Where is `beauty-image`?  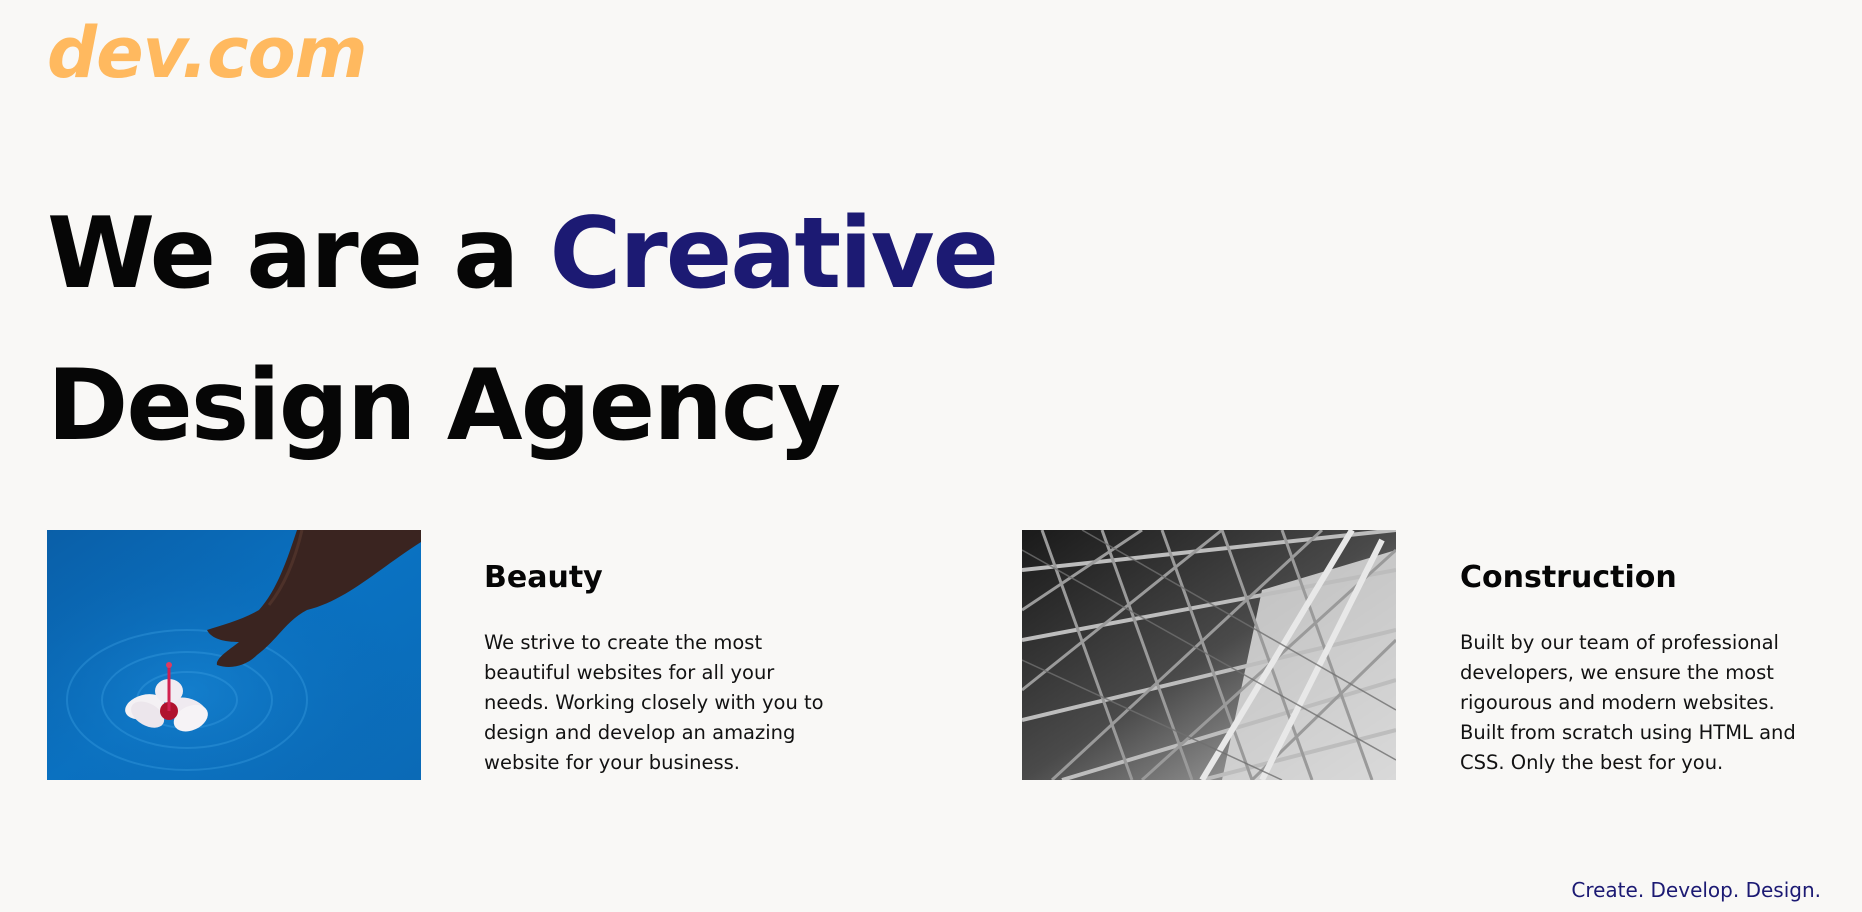
beauty-image is located at coordinates (234, 655).